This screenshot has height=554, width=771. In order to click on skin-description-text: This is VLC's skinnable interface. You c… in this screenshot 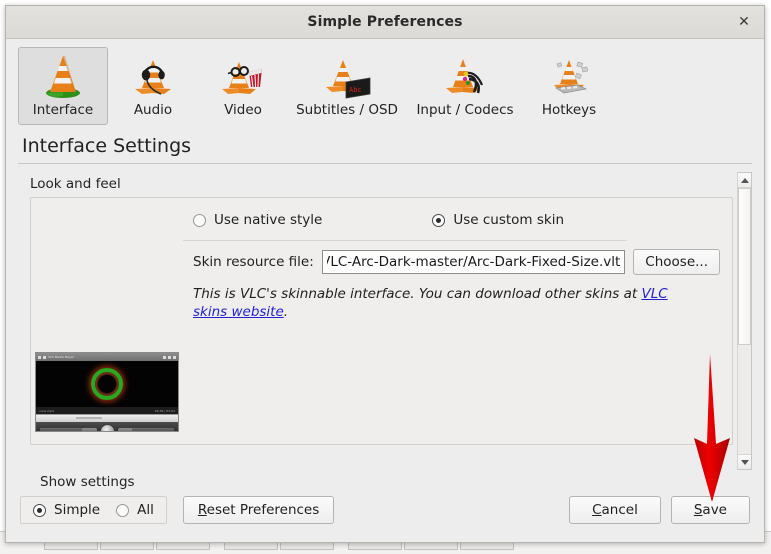, I will do `click(417, 294)`.